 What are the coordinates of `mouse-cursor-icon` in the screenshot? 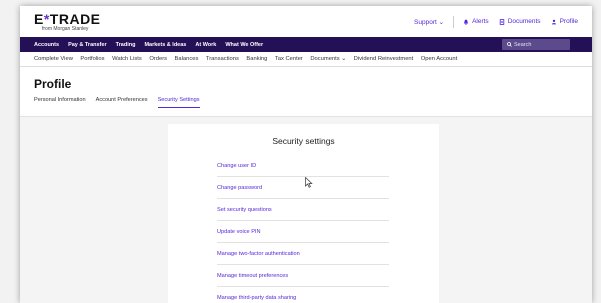 It's located at (309, 182).